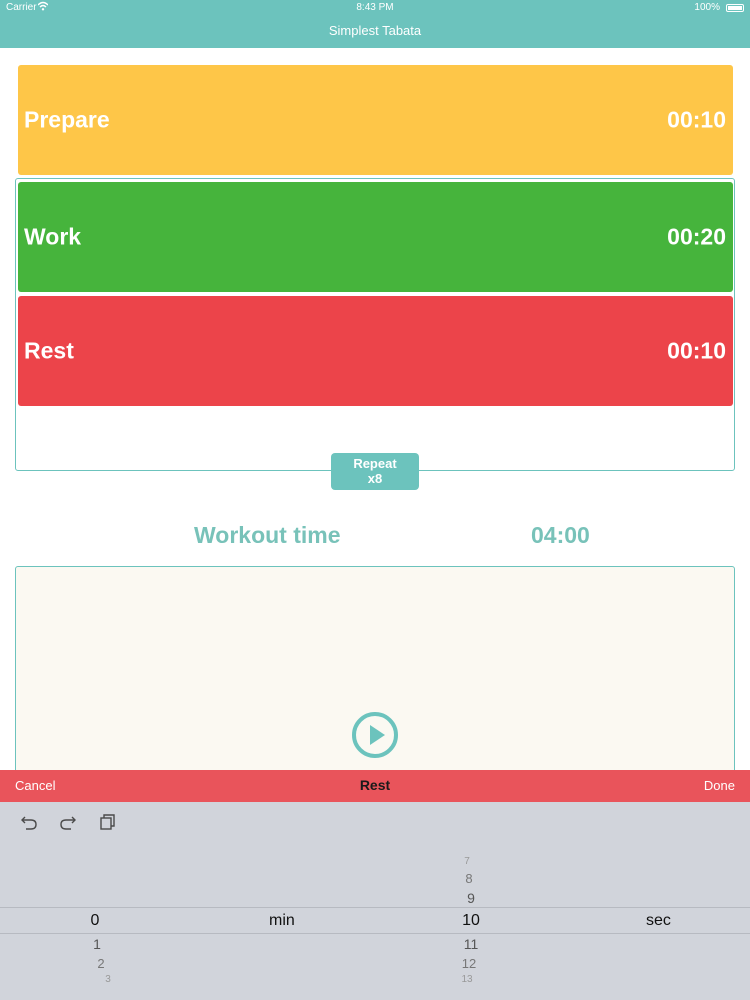 The height and width of the screenshot is (1000, 750). What do you see at coordinates (707, 7) in the screenshot?
I see `battery-percent: 100%` at bounding box center [707, 7].